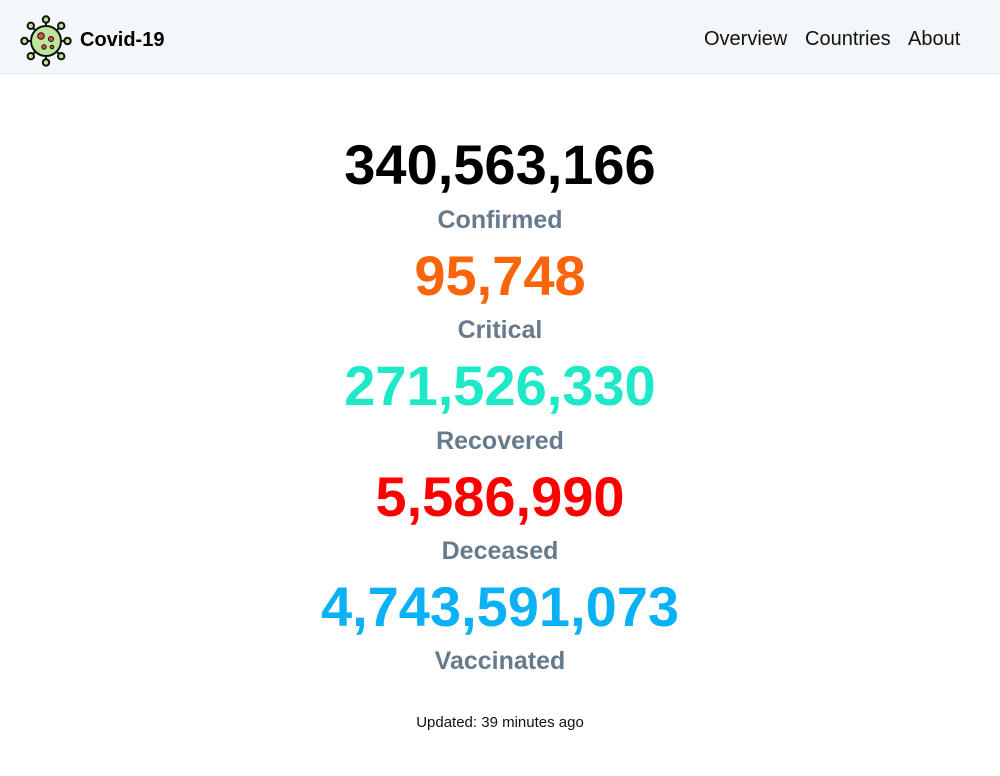 This screenshot has height=776, width=1000. I want to click on recovered-label: Recovered, so click(500, 441).